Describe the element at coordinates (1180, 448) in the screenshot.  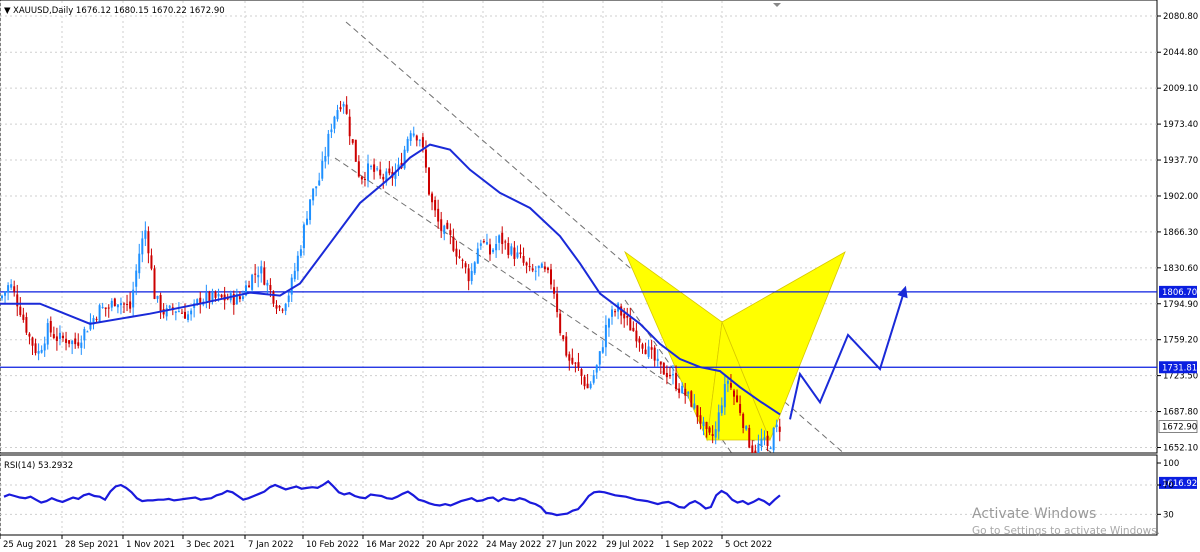
I see `price-tick-label: 1652.10` at that location.